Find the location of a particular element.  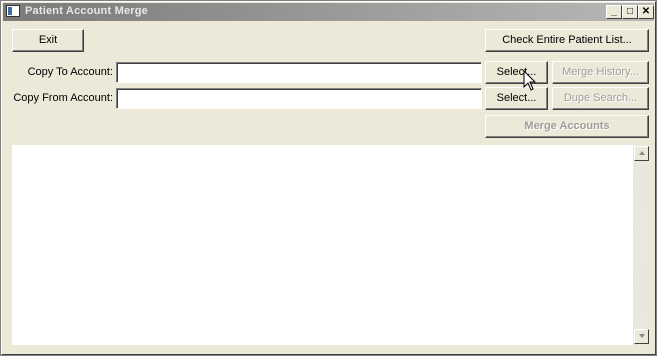

maximize-icon: □ is located at coordinates (630, 11).